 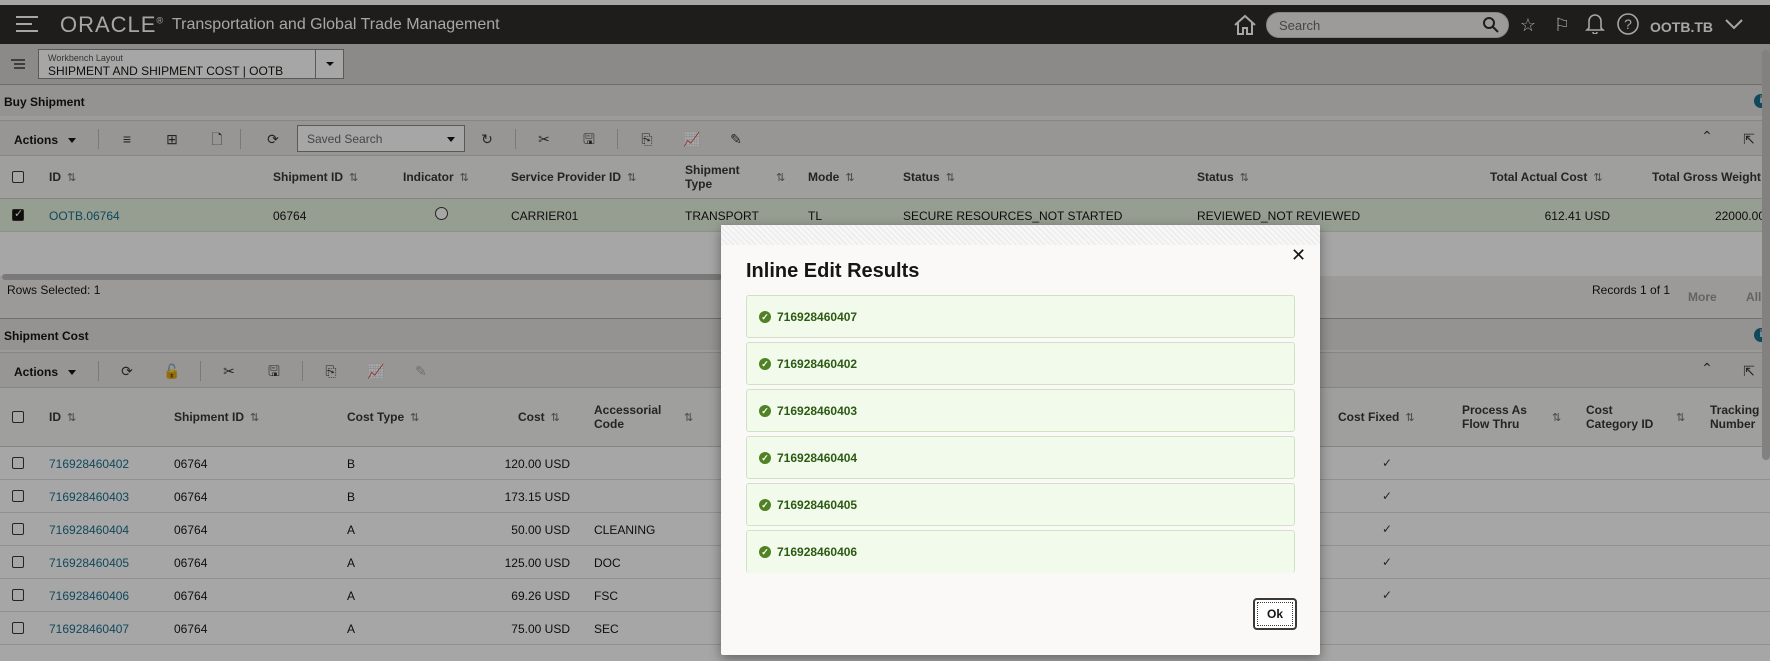 What do you see at coordinates (817, 552) in the screenshot?
I see `result-id: 716928460406` at bounding box center [817, 552].